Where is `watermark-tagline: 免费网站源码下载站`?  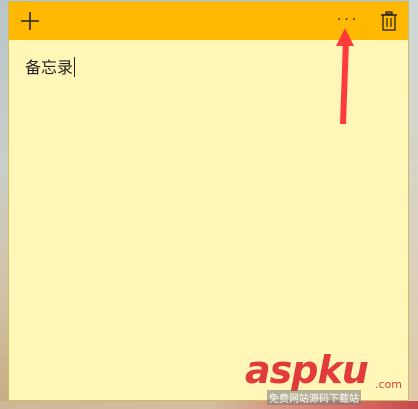
watermark-tagline: 免费网站源码下载站 is located at coordinates (314, 397).